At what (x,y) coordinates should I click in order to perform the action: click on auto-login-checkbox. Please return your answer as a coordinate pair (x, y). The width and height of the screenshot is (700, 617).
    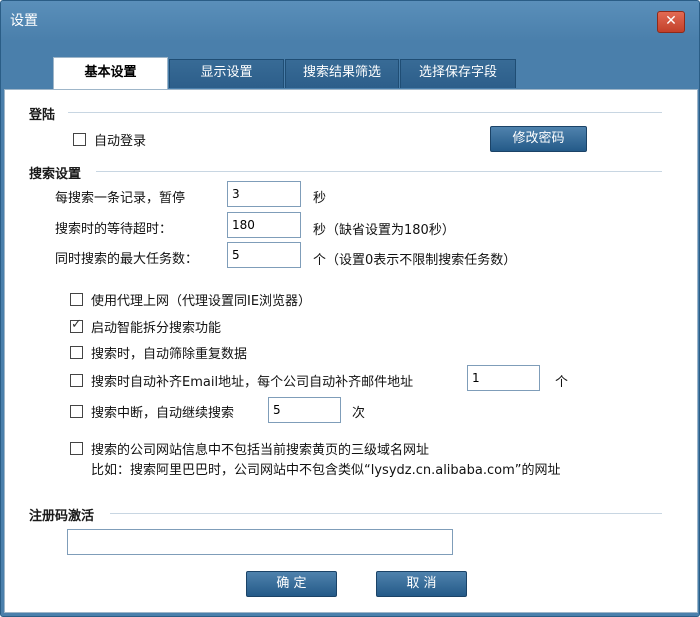
    Looking at the image, I should click on (79, 139).